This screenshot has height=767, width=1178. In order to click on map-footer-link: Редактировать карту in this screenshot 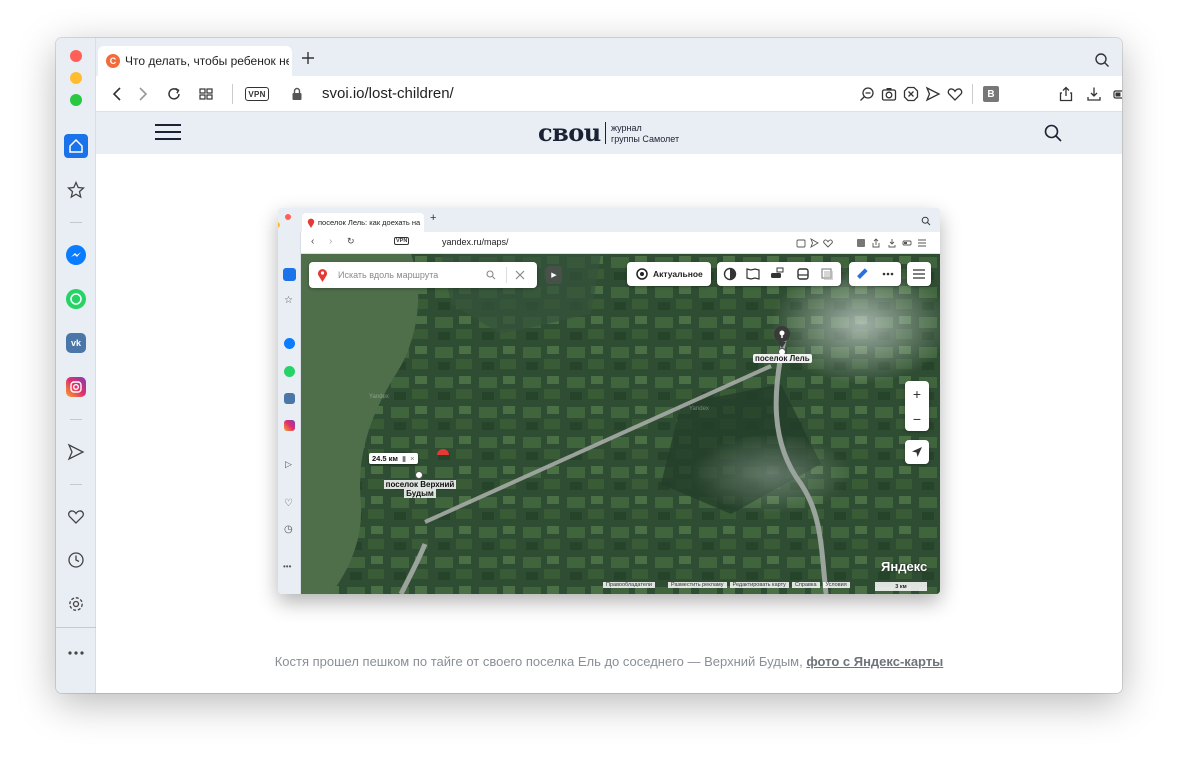, I will do `click(759, 585)`.